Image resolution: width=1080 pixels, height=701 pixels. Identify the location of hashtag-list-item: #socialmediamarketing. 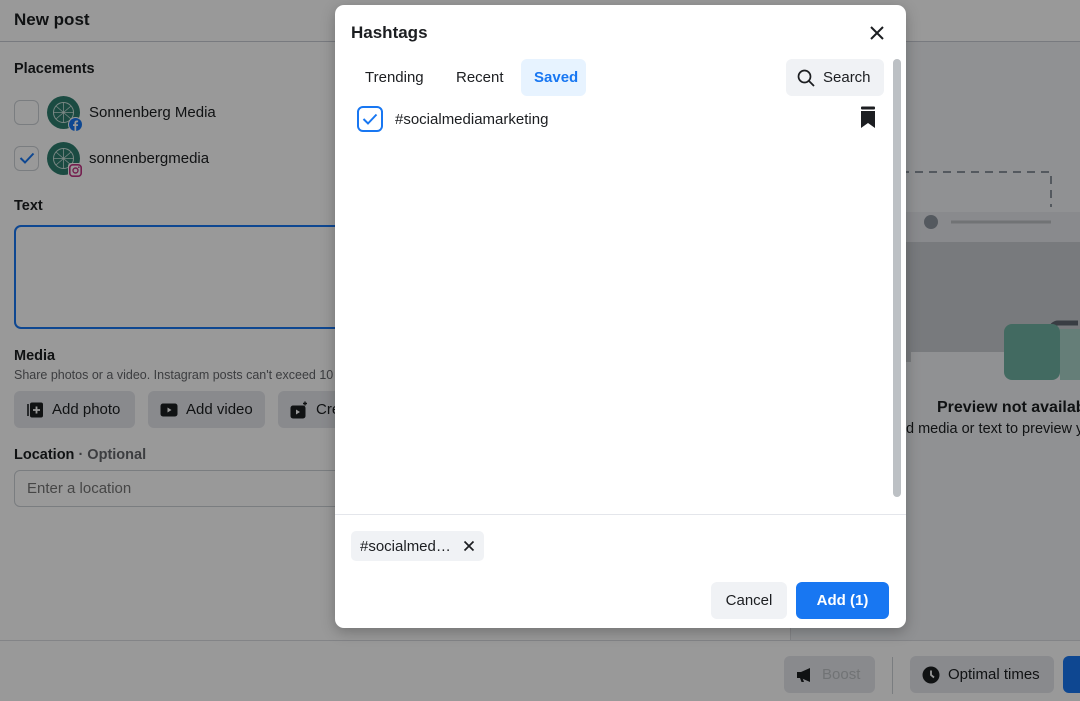
(618, 119).